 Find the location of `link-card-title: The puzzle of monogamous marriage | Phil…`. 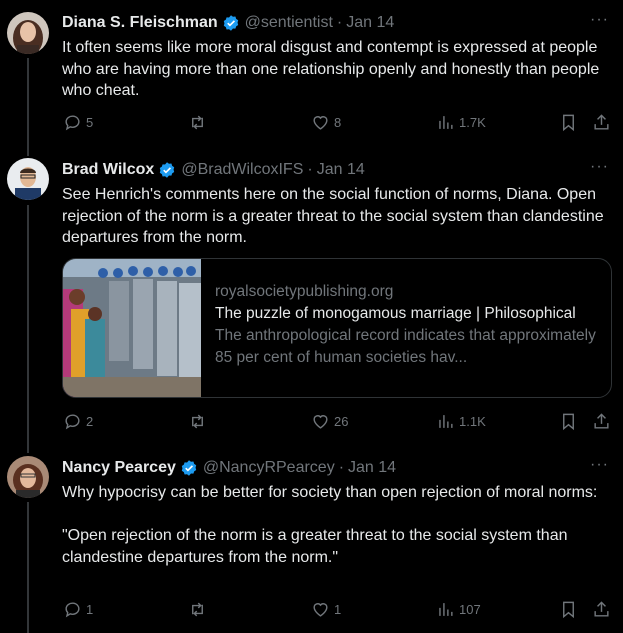

link-card-title: The puzzle of monogamous marriage | Phil… is located at coordinates (395, 313).